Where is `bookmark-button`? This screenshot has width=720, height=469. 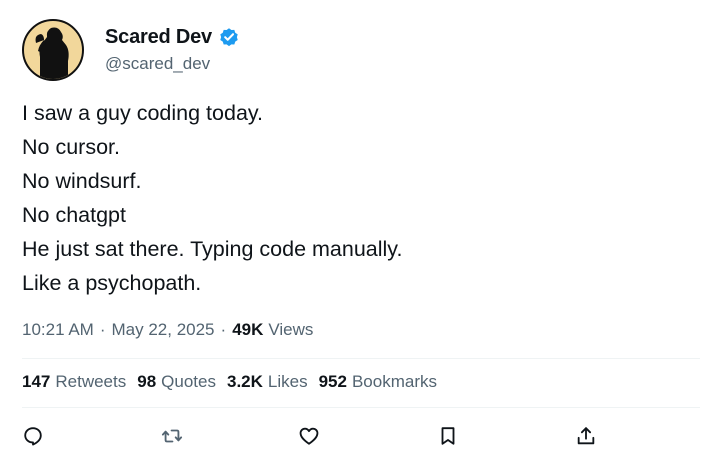 bookmark-button is located at coordinates (448, 436).